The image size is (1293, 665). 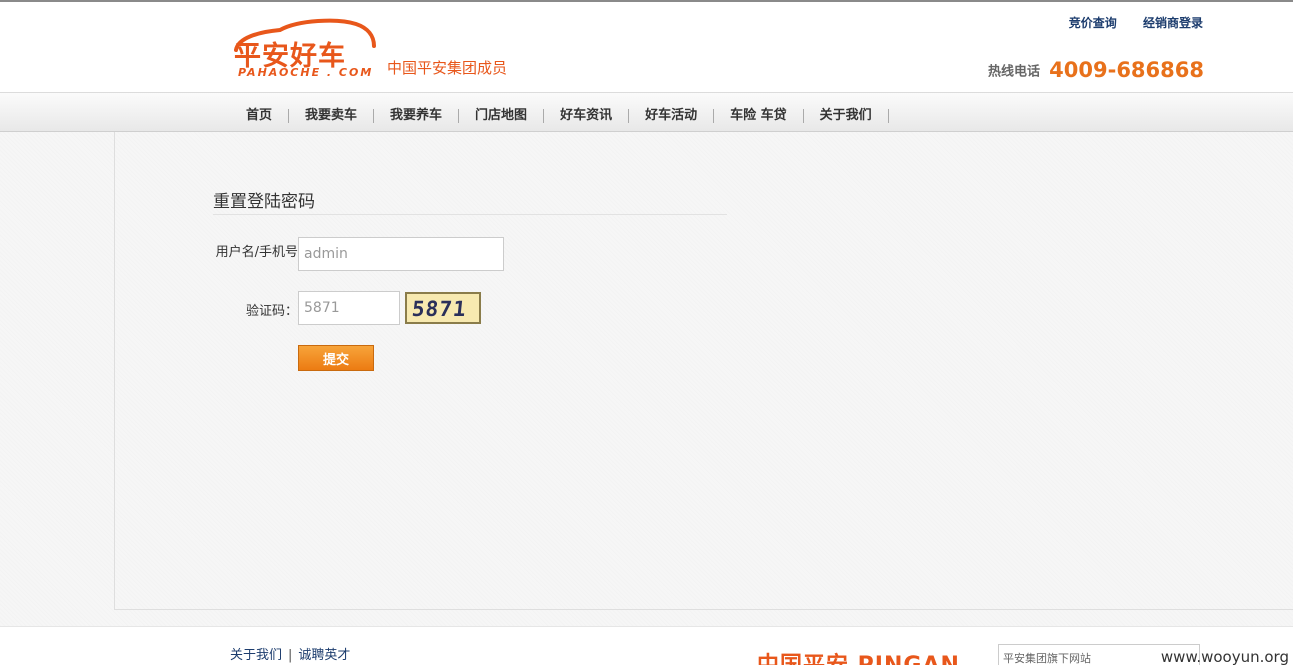 What do you see at coordinates (401, 254) in the screenshot?
I see `username-input` at bounding box center [401, 254].